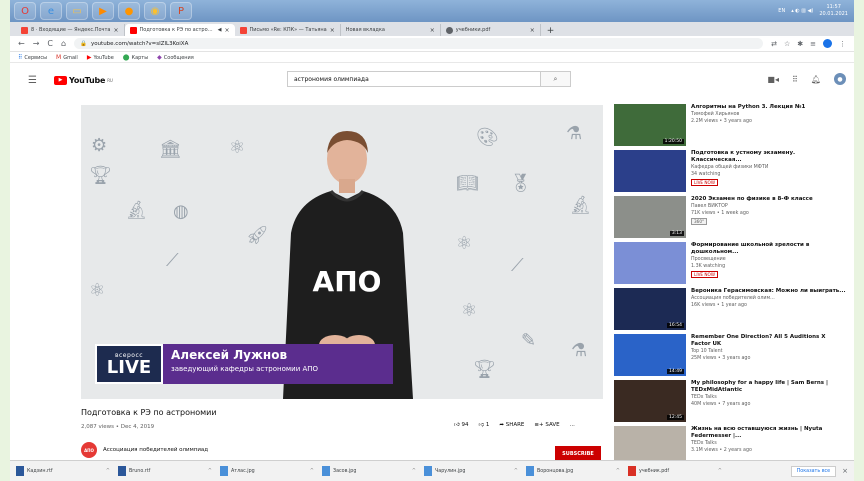  What do you see at coordinates (768, 260) in the screenshot?
I see `recommended-channel: Просвещение` at bounding box center [768, 260].